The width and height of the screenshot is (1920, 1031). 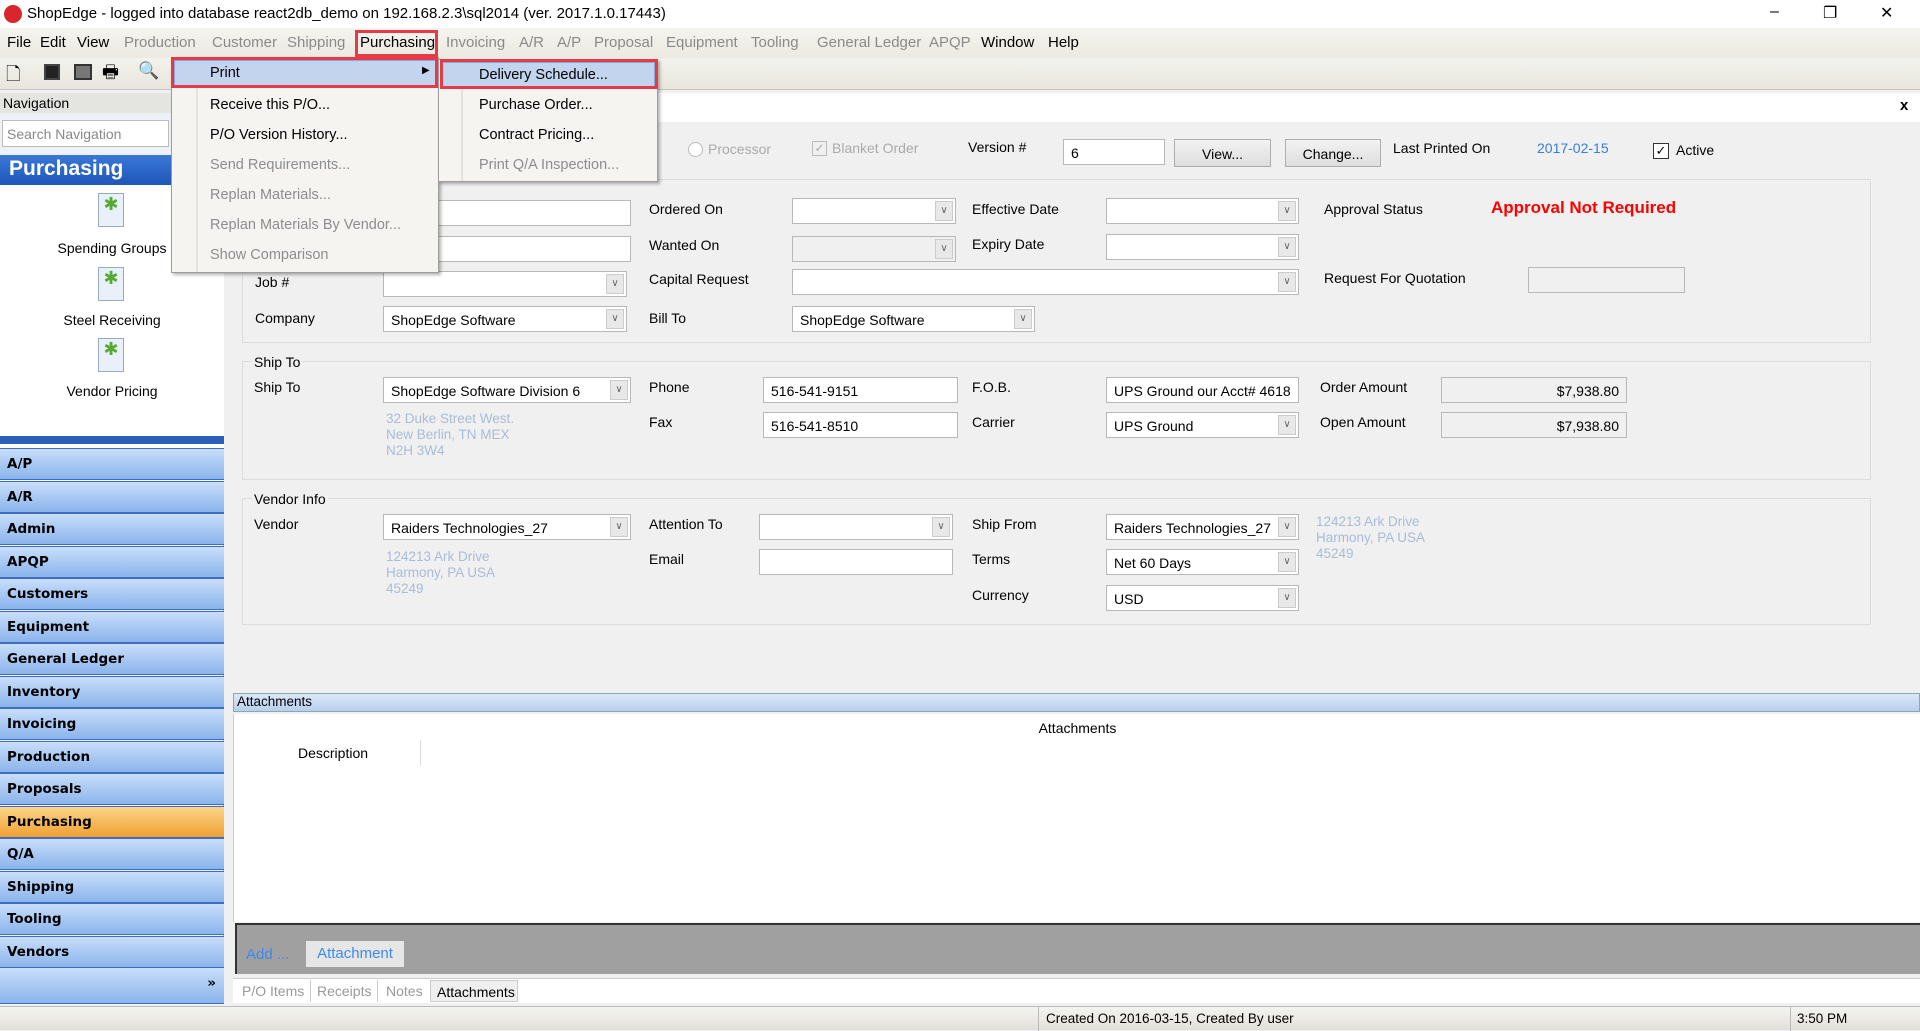 What do you see at coordinates (950, 42) in the screenshot?
I see `menu-apqp: APQP` at bounding box center [950, 42].